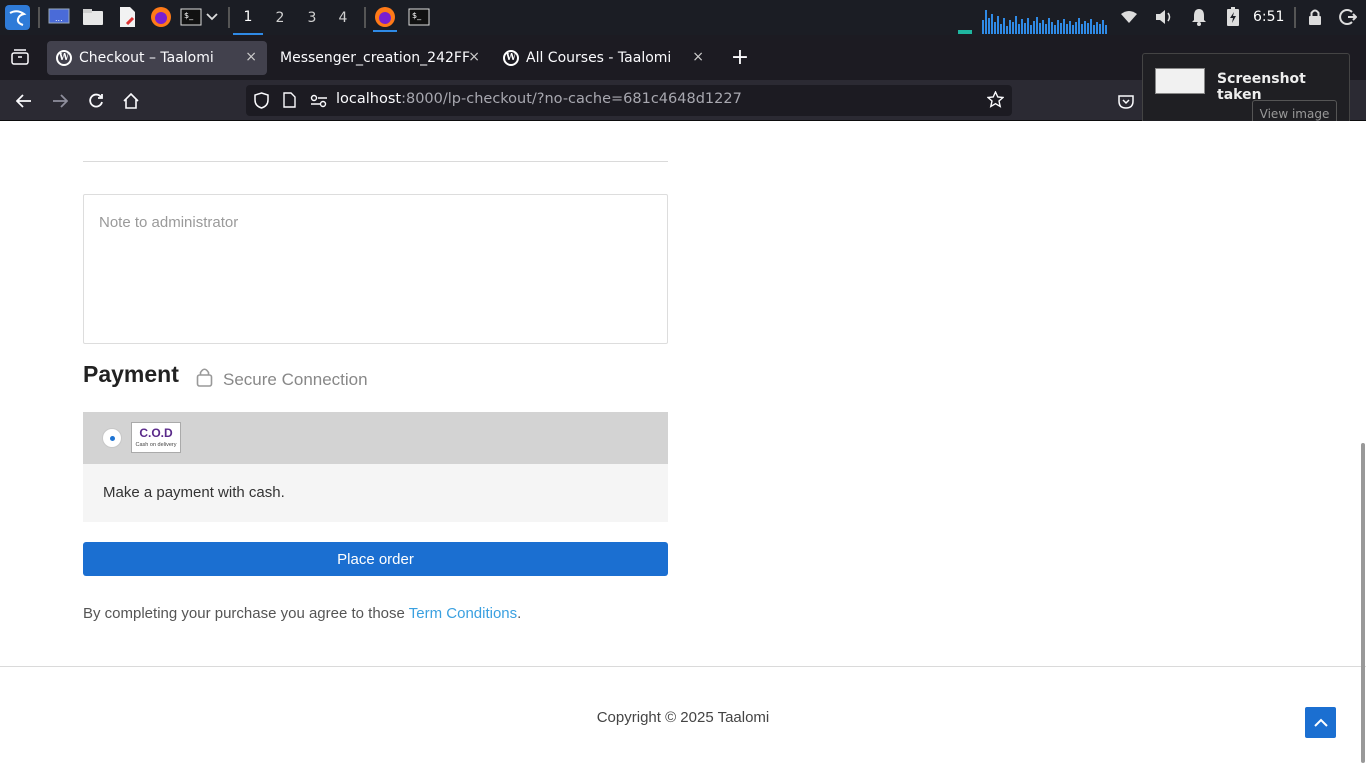 This screenshot has width=1366, height=768. Describe the element at coordinates (295, 379) in the screenshot. I see `secure-connection-text: Secure Connection` at that location.